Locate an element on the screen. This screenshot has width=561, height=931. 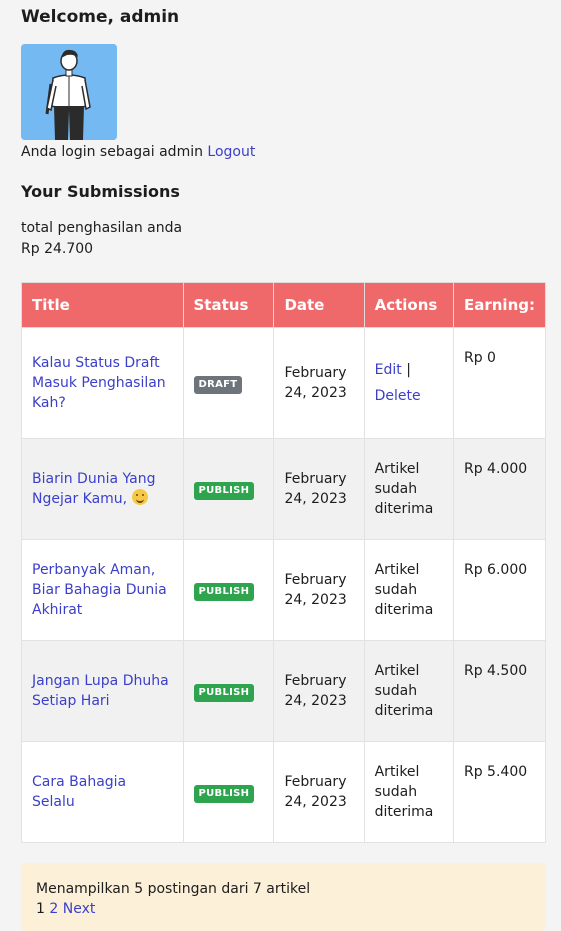
column-header-earning: Earning: is located at coordinates (499, 305).